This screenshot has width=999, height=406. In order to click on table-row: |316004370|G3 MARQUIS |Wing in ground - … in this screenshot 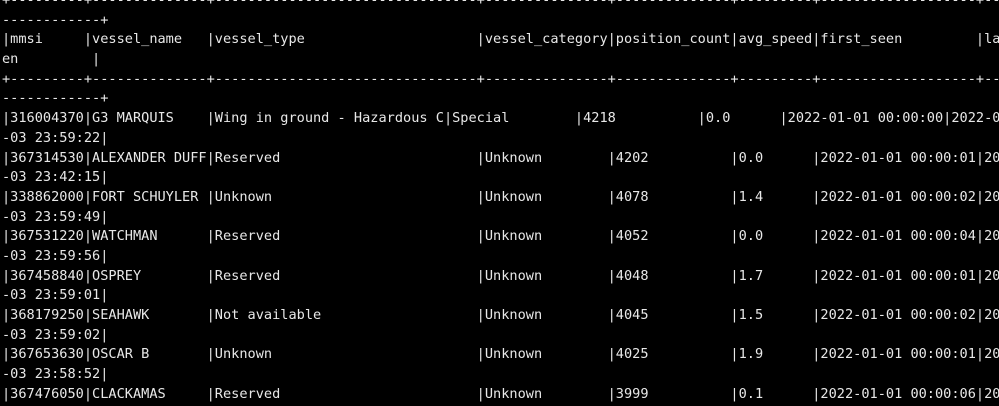, I will do `click(500, 118)`.